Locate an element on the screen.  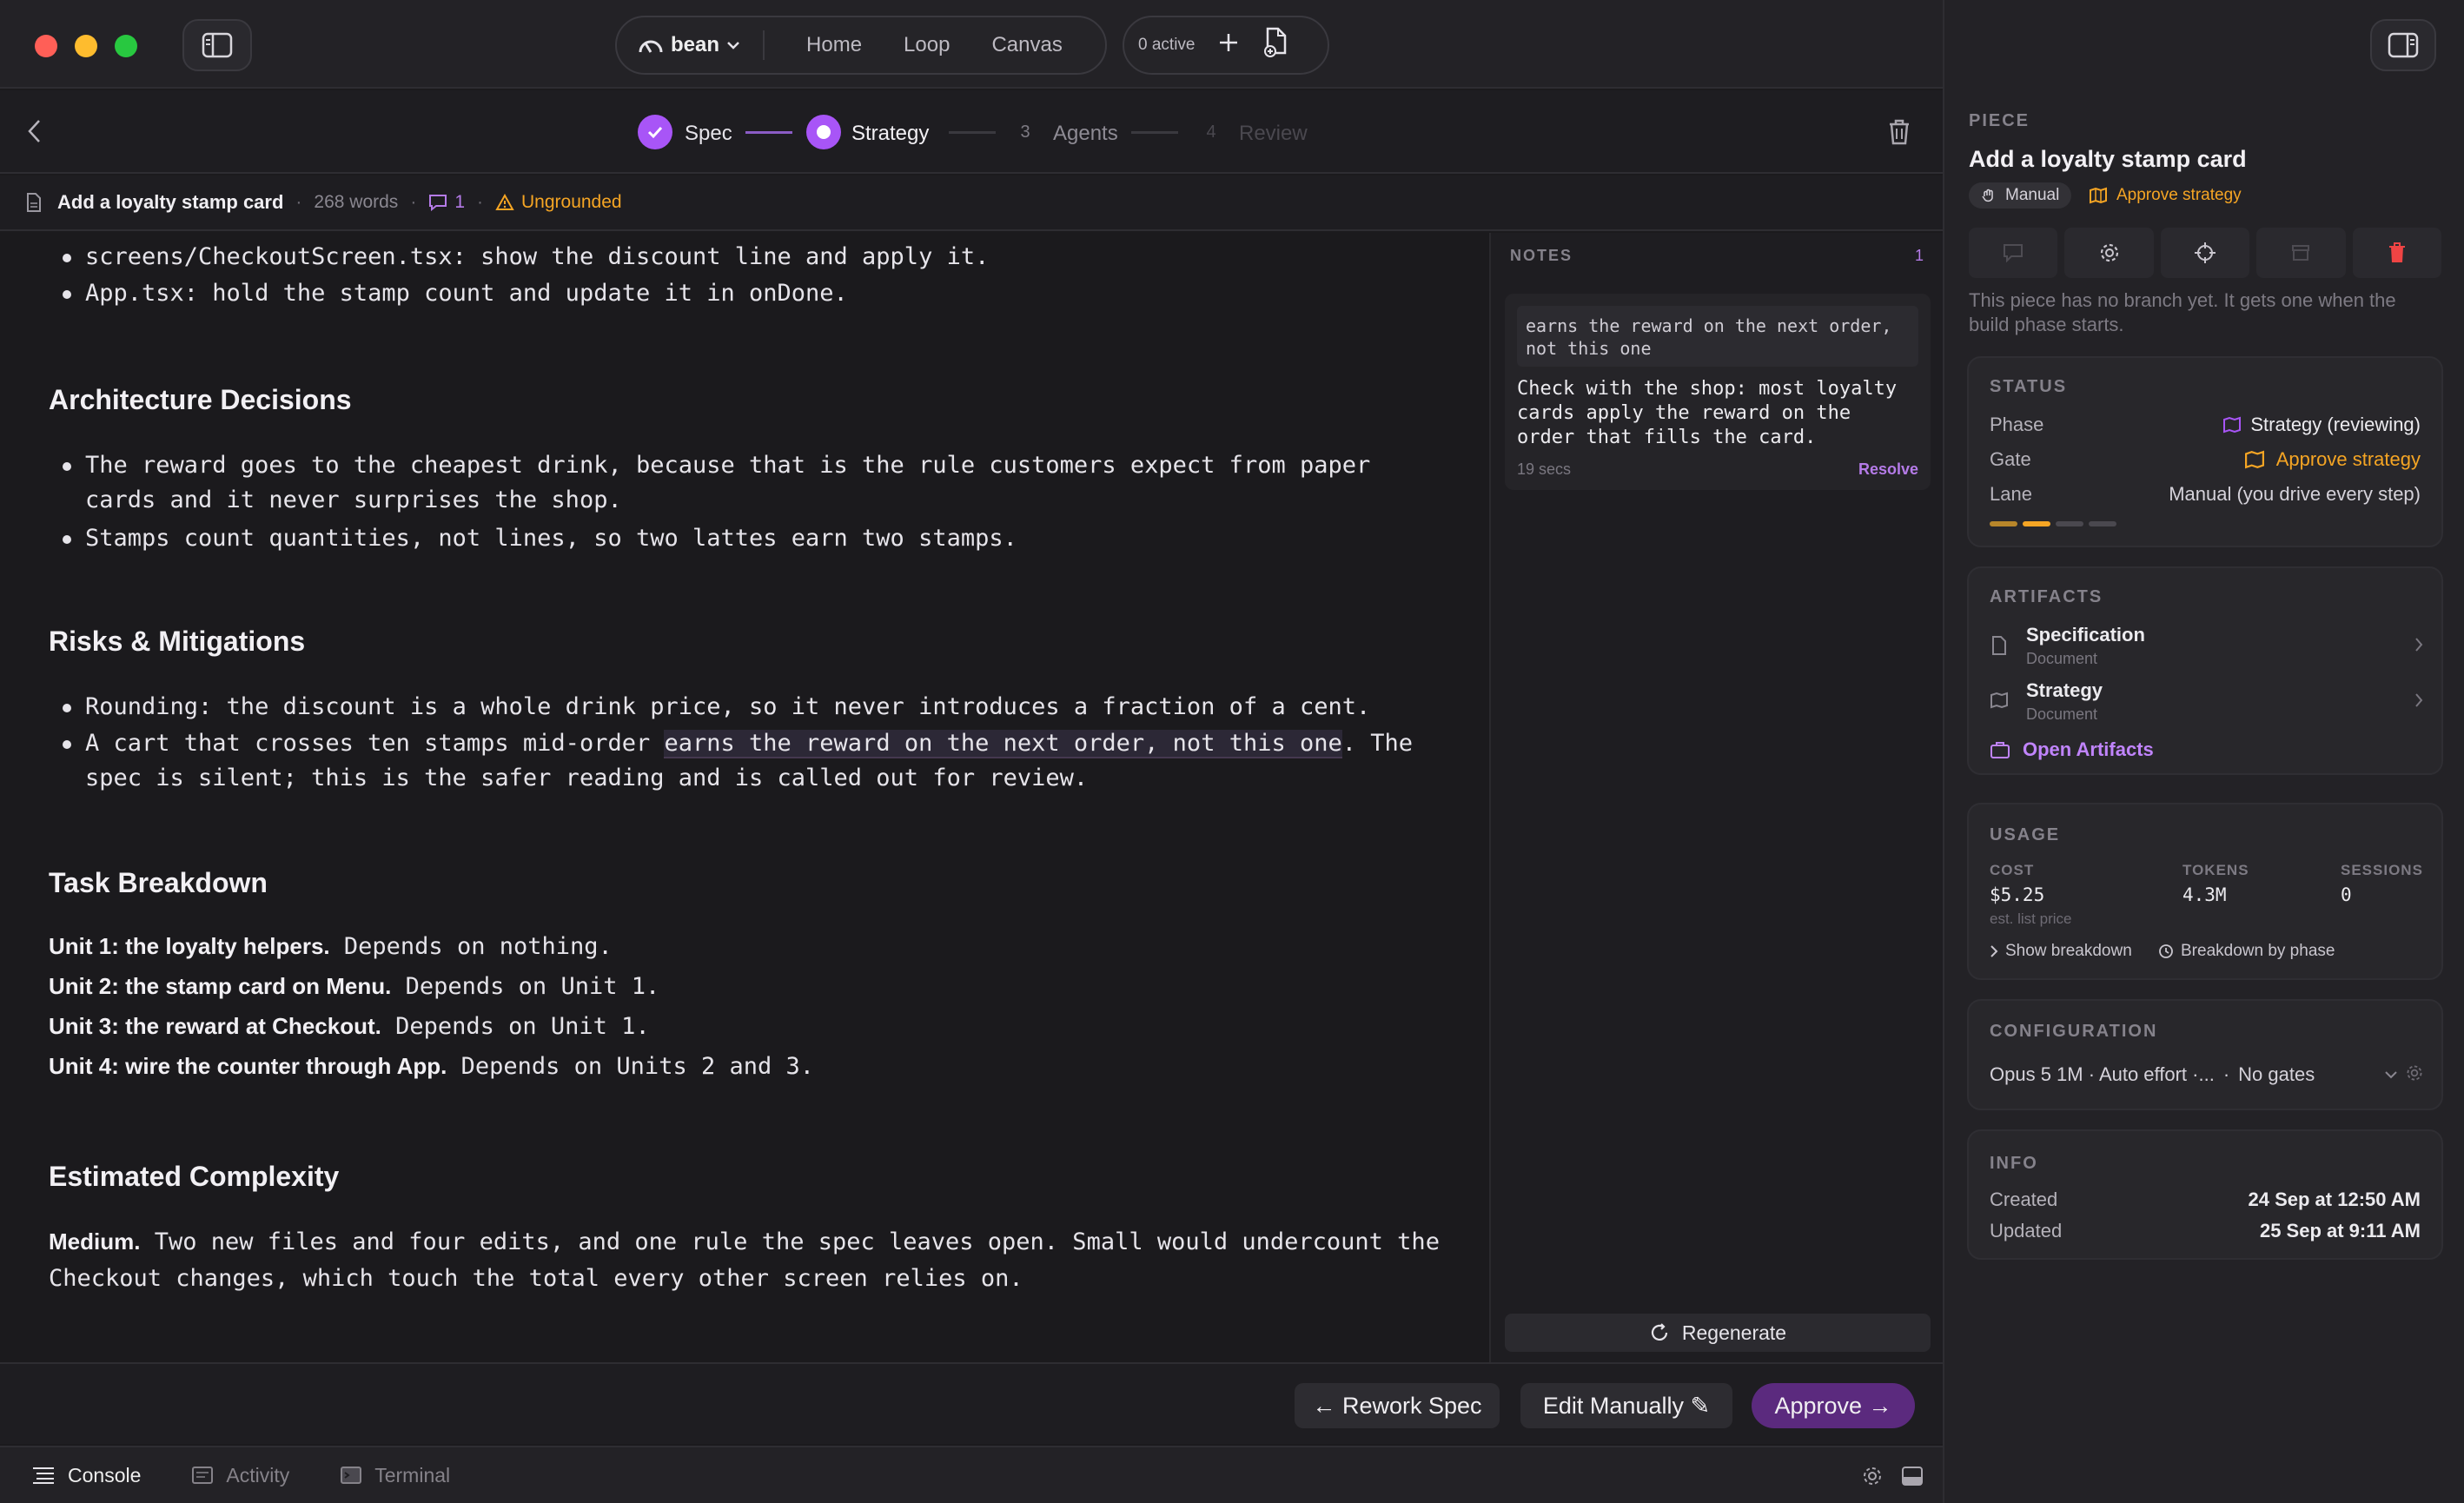
rework-spec-button: ← Rework Spec is located at coordinates (1397, 1405).